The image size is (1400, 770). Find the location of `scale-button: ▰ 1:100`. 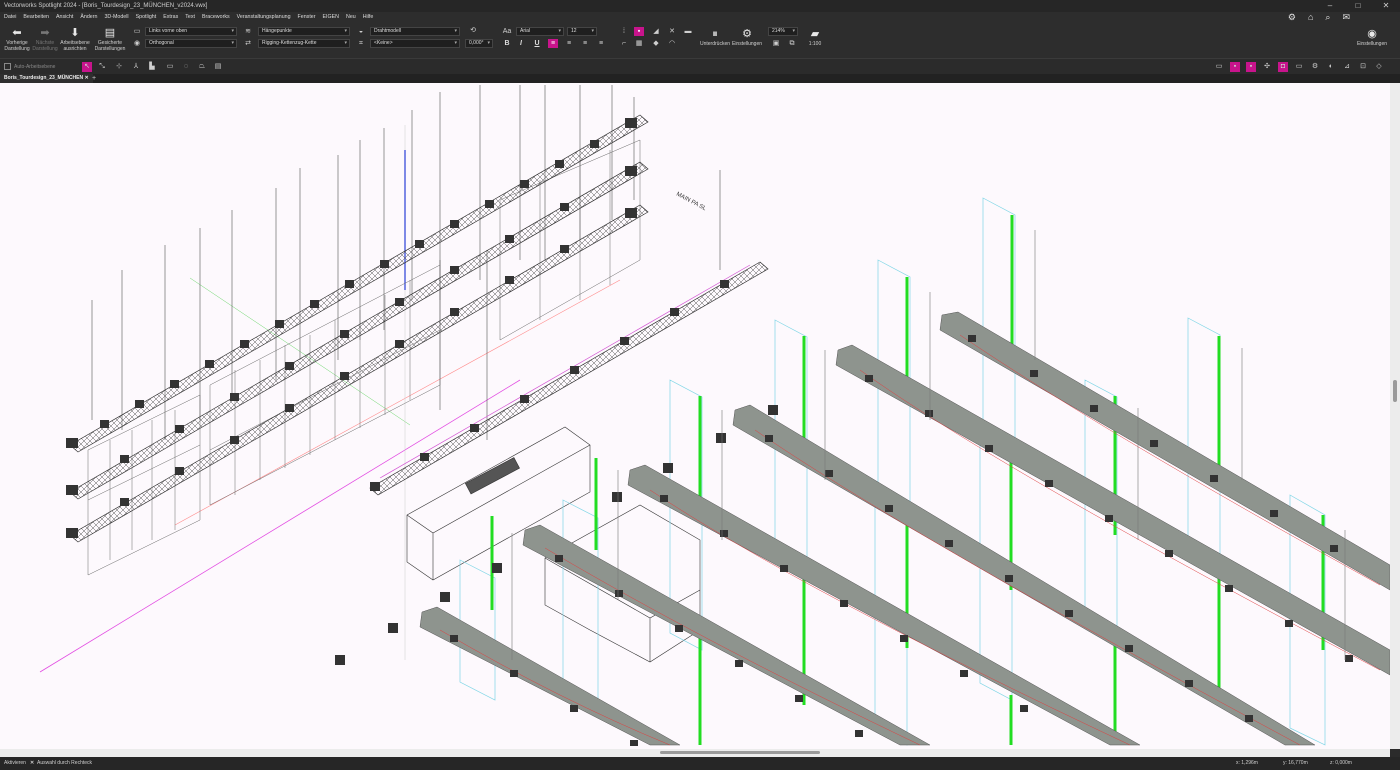

scale-button: ▰ 1:100 is located at coordinates (815, 38).